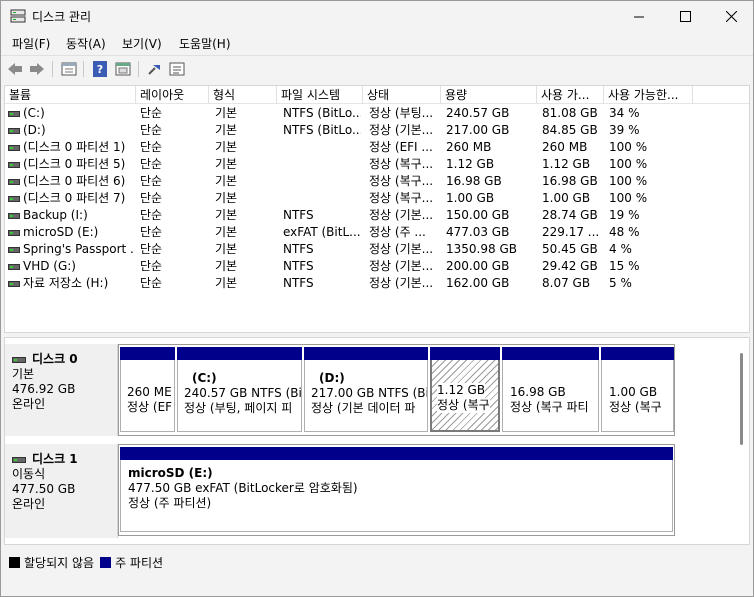 The width and height of the screenshot is (754, 597). I want to click on legend-primary-partition: 주 파티션, so click(139, 563).